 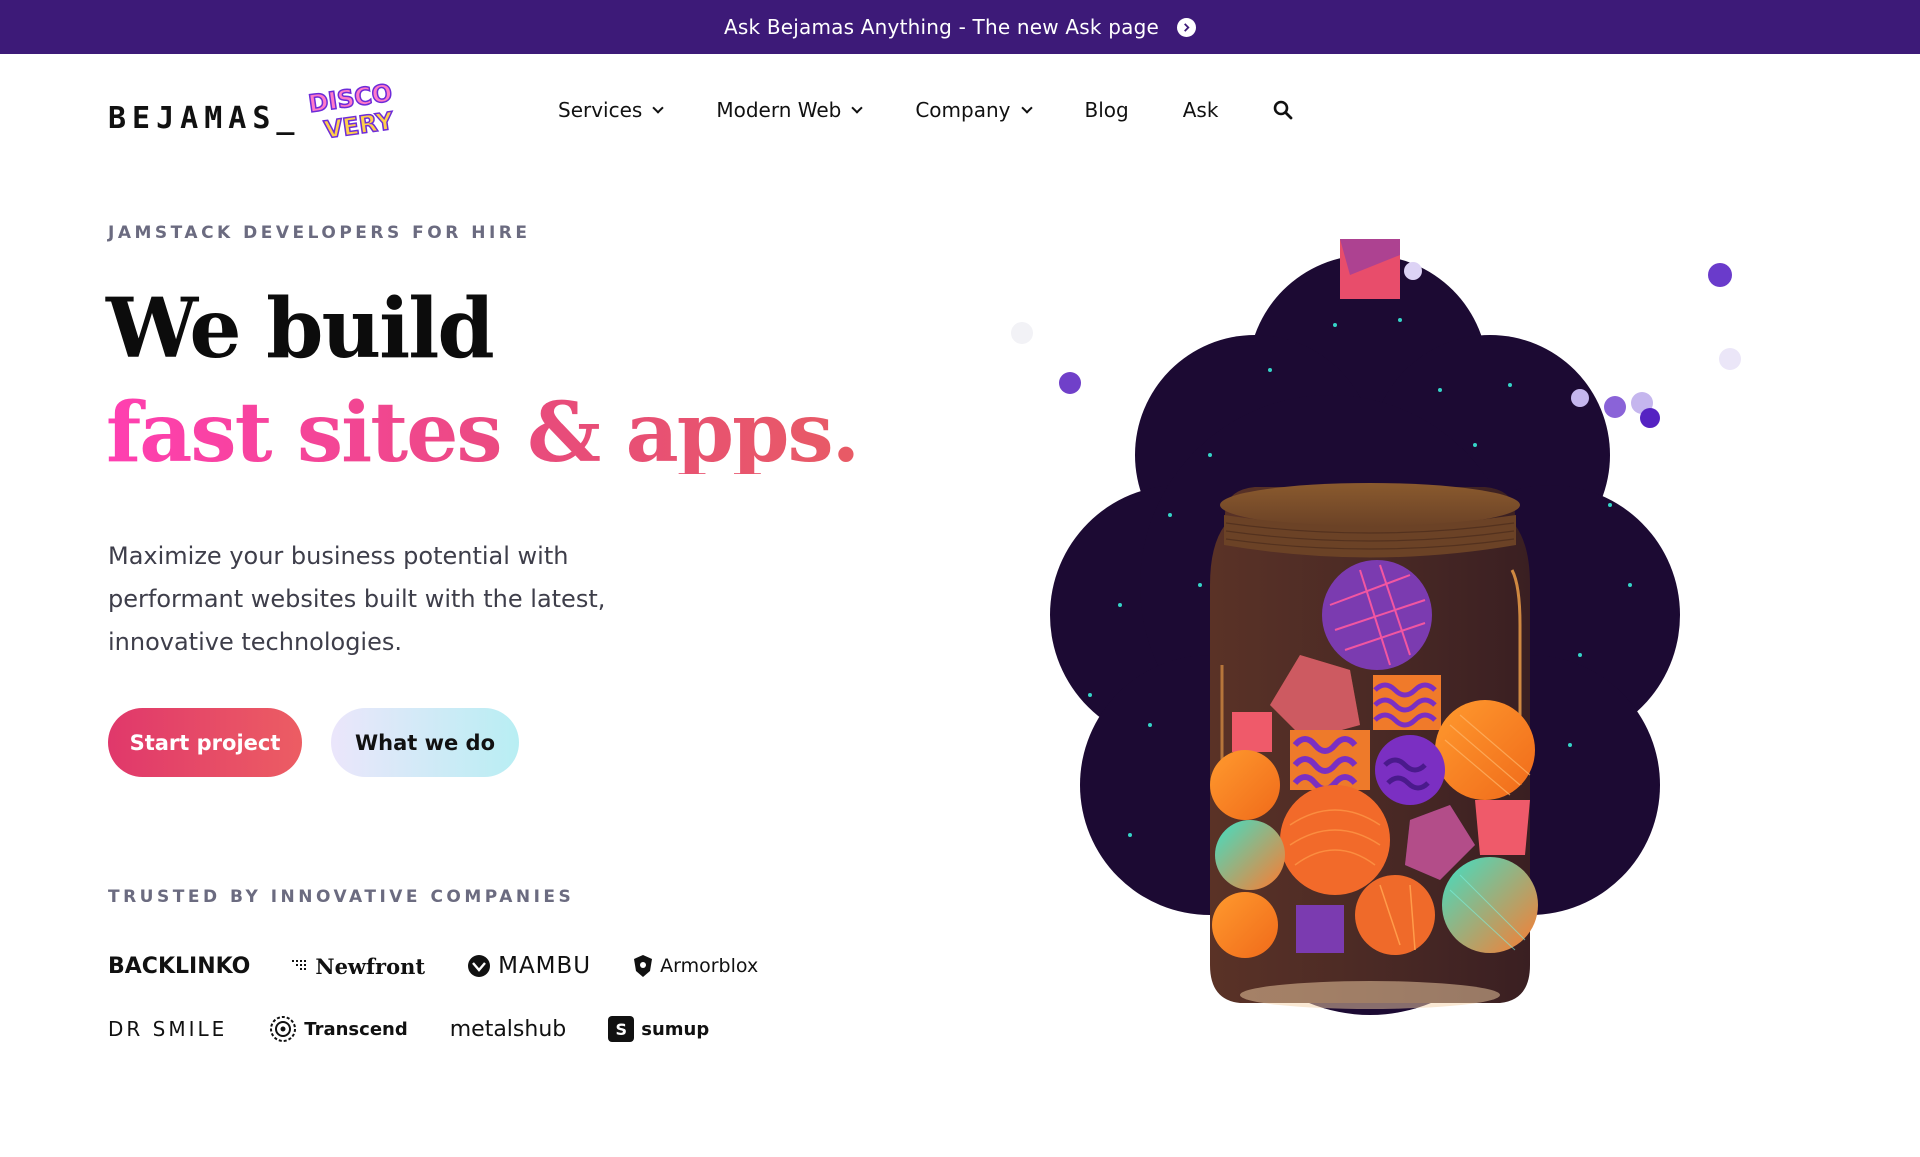 I want to click on sumup-logo: S sumup, so click(x=658, y=1029).